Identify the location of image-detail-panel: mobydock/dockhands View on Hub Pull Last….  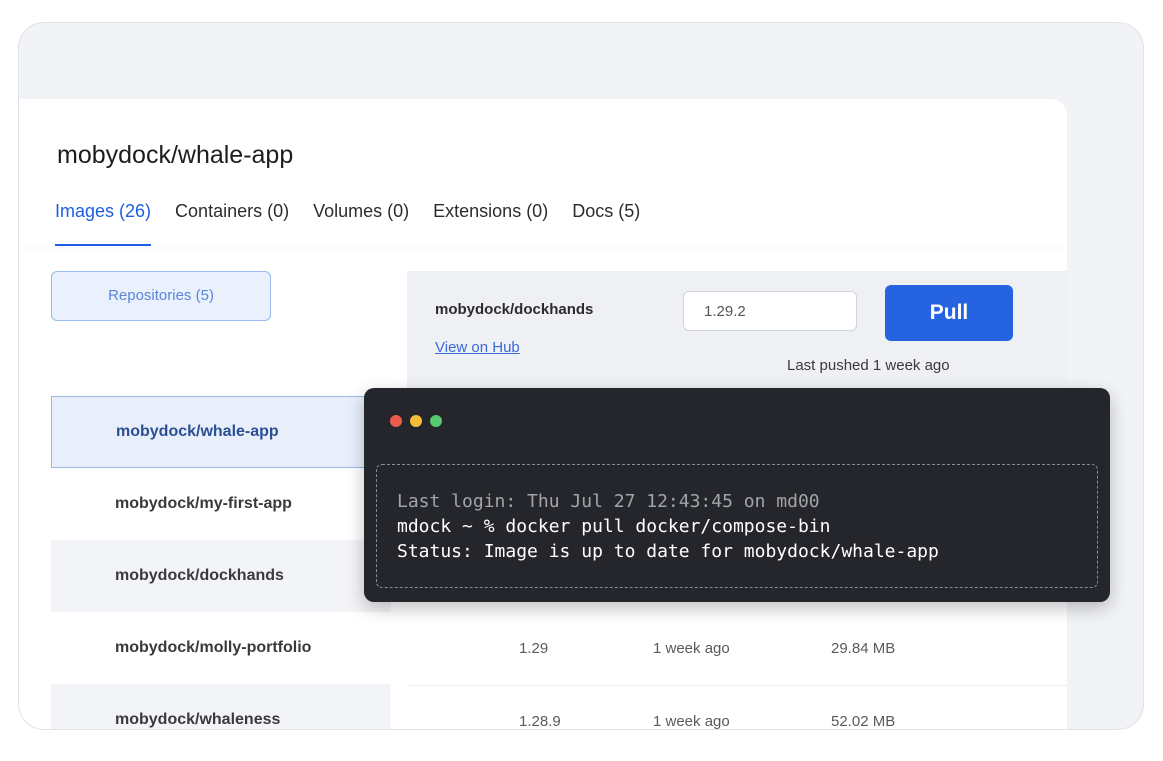
(737, 339).